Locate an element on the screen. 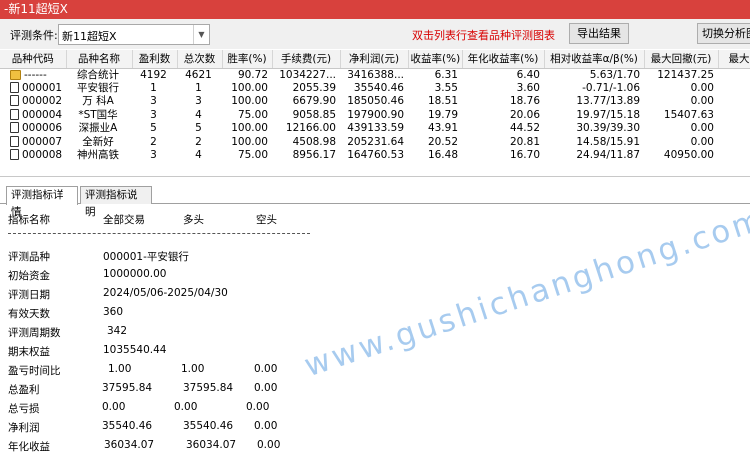 Image resolution: width=750 pixels, height=472 pixels. condition-value: 新11超短X is located at coordinates (89, 36).